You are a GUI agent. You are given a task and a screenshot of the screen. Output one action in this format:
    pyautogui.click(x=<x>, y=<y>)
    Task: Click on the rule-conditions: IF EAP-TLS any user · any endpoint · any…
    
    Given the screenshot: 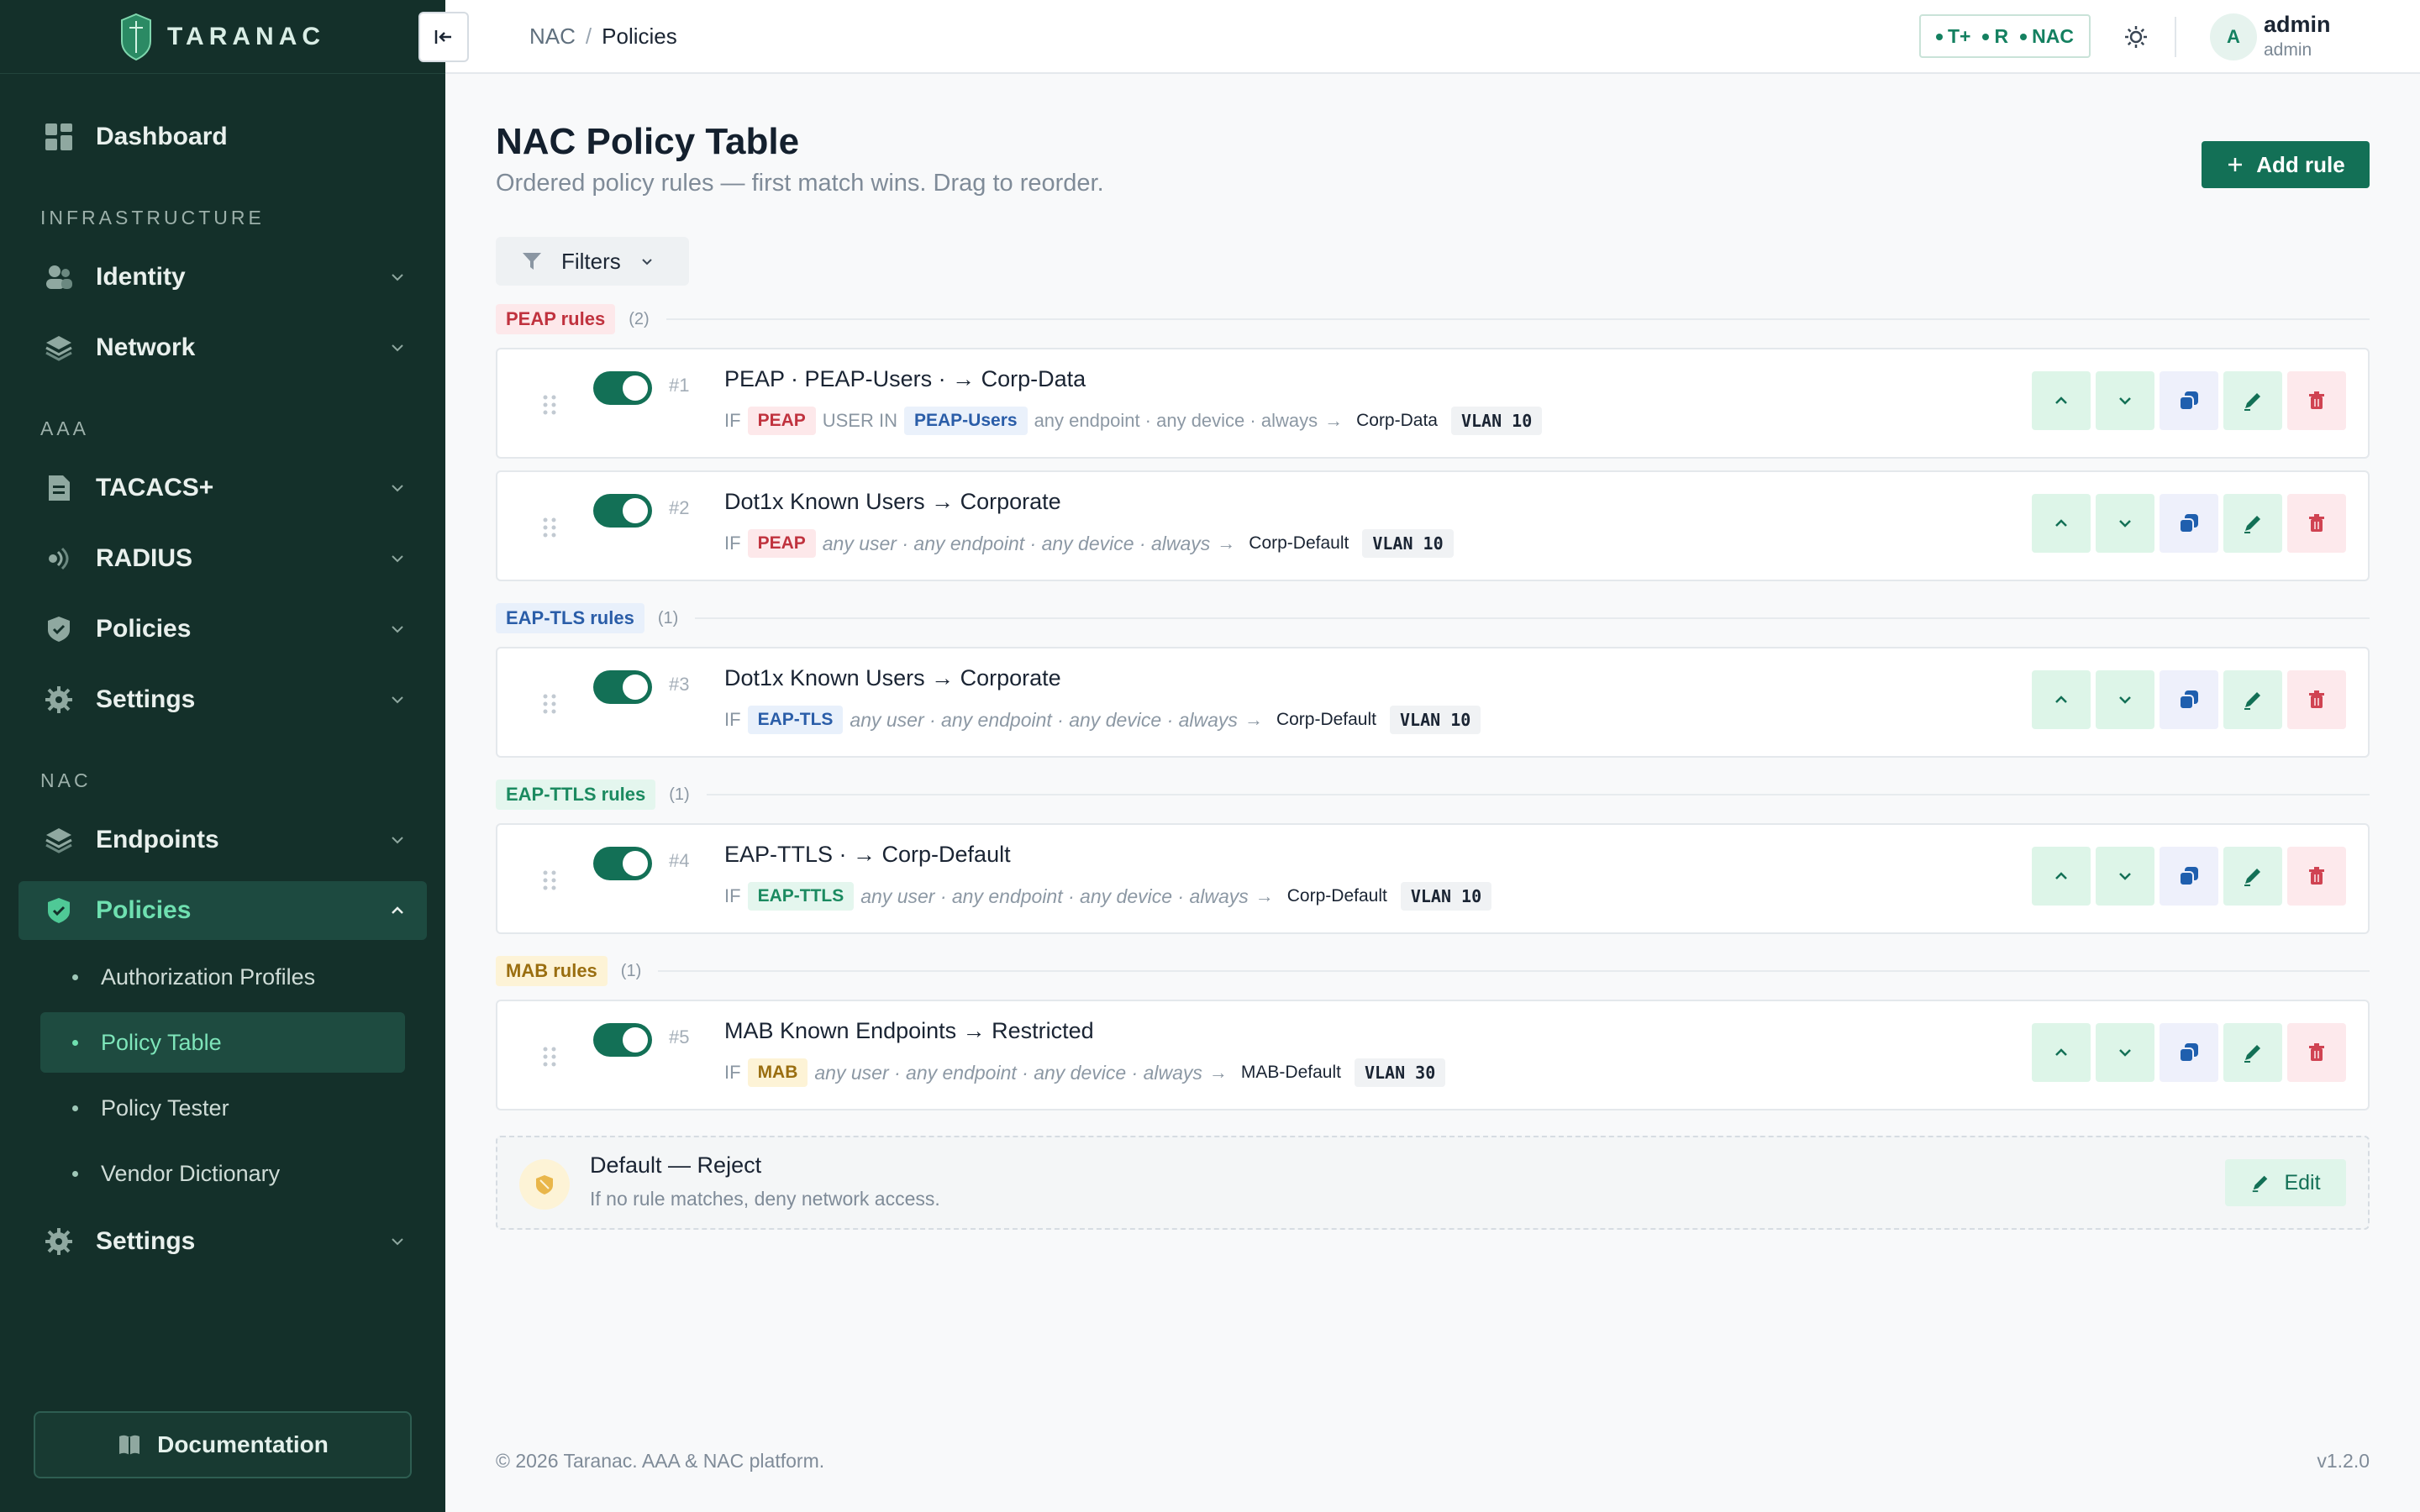 What is the action you would take?
    pyautogui.click(x=1103, y=720)
    